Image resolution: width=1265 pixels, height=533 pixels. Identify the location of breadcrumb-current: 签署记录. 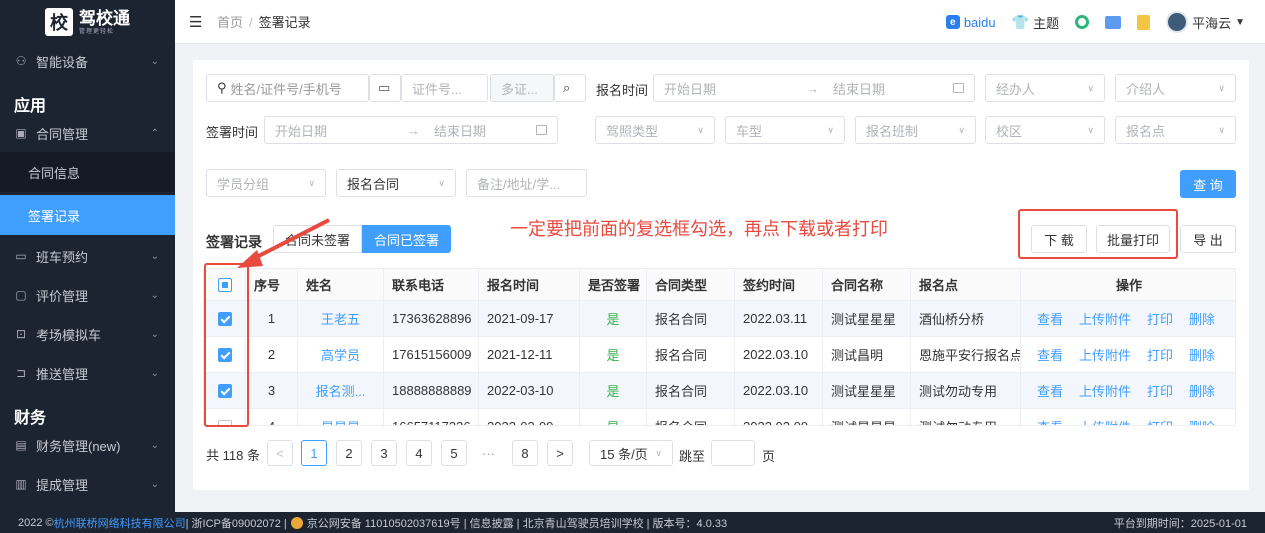
(284, 22).